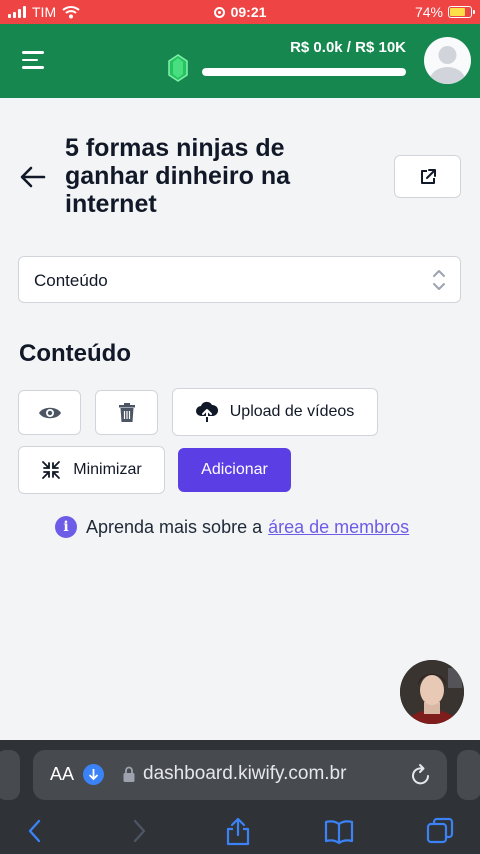 Image resolution: width=480 pixels, height=854 pixels. What do you see at coordinates (139, 831) in the screenshot?
I see `forward-nav-icon` at bounding box center [139, 831].